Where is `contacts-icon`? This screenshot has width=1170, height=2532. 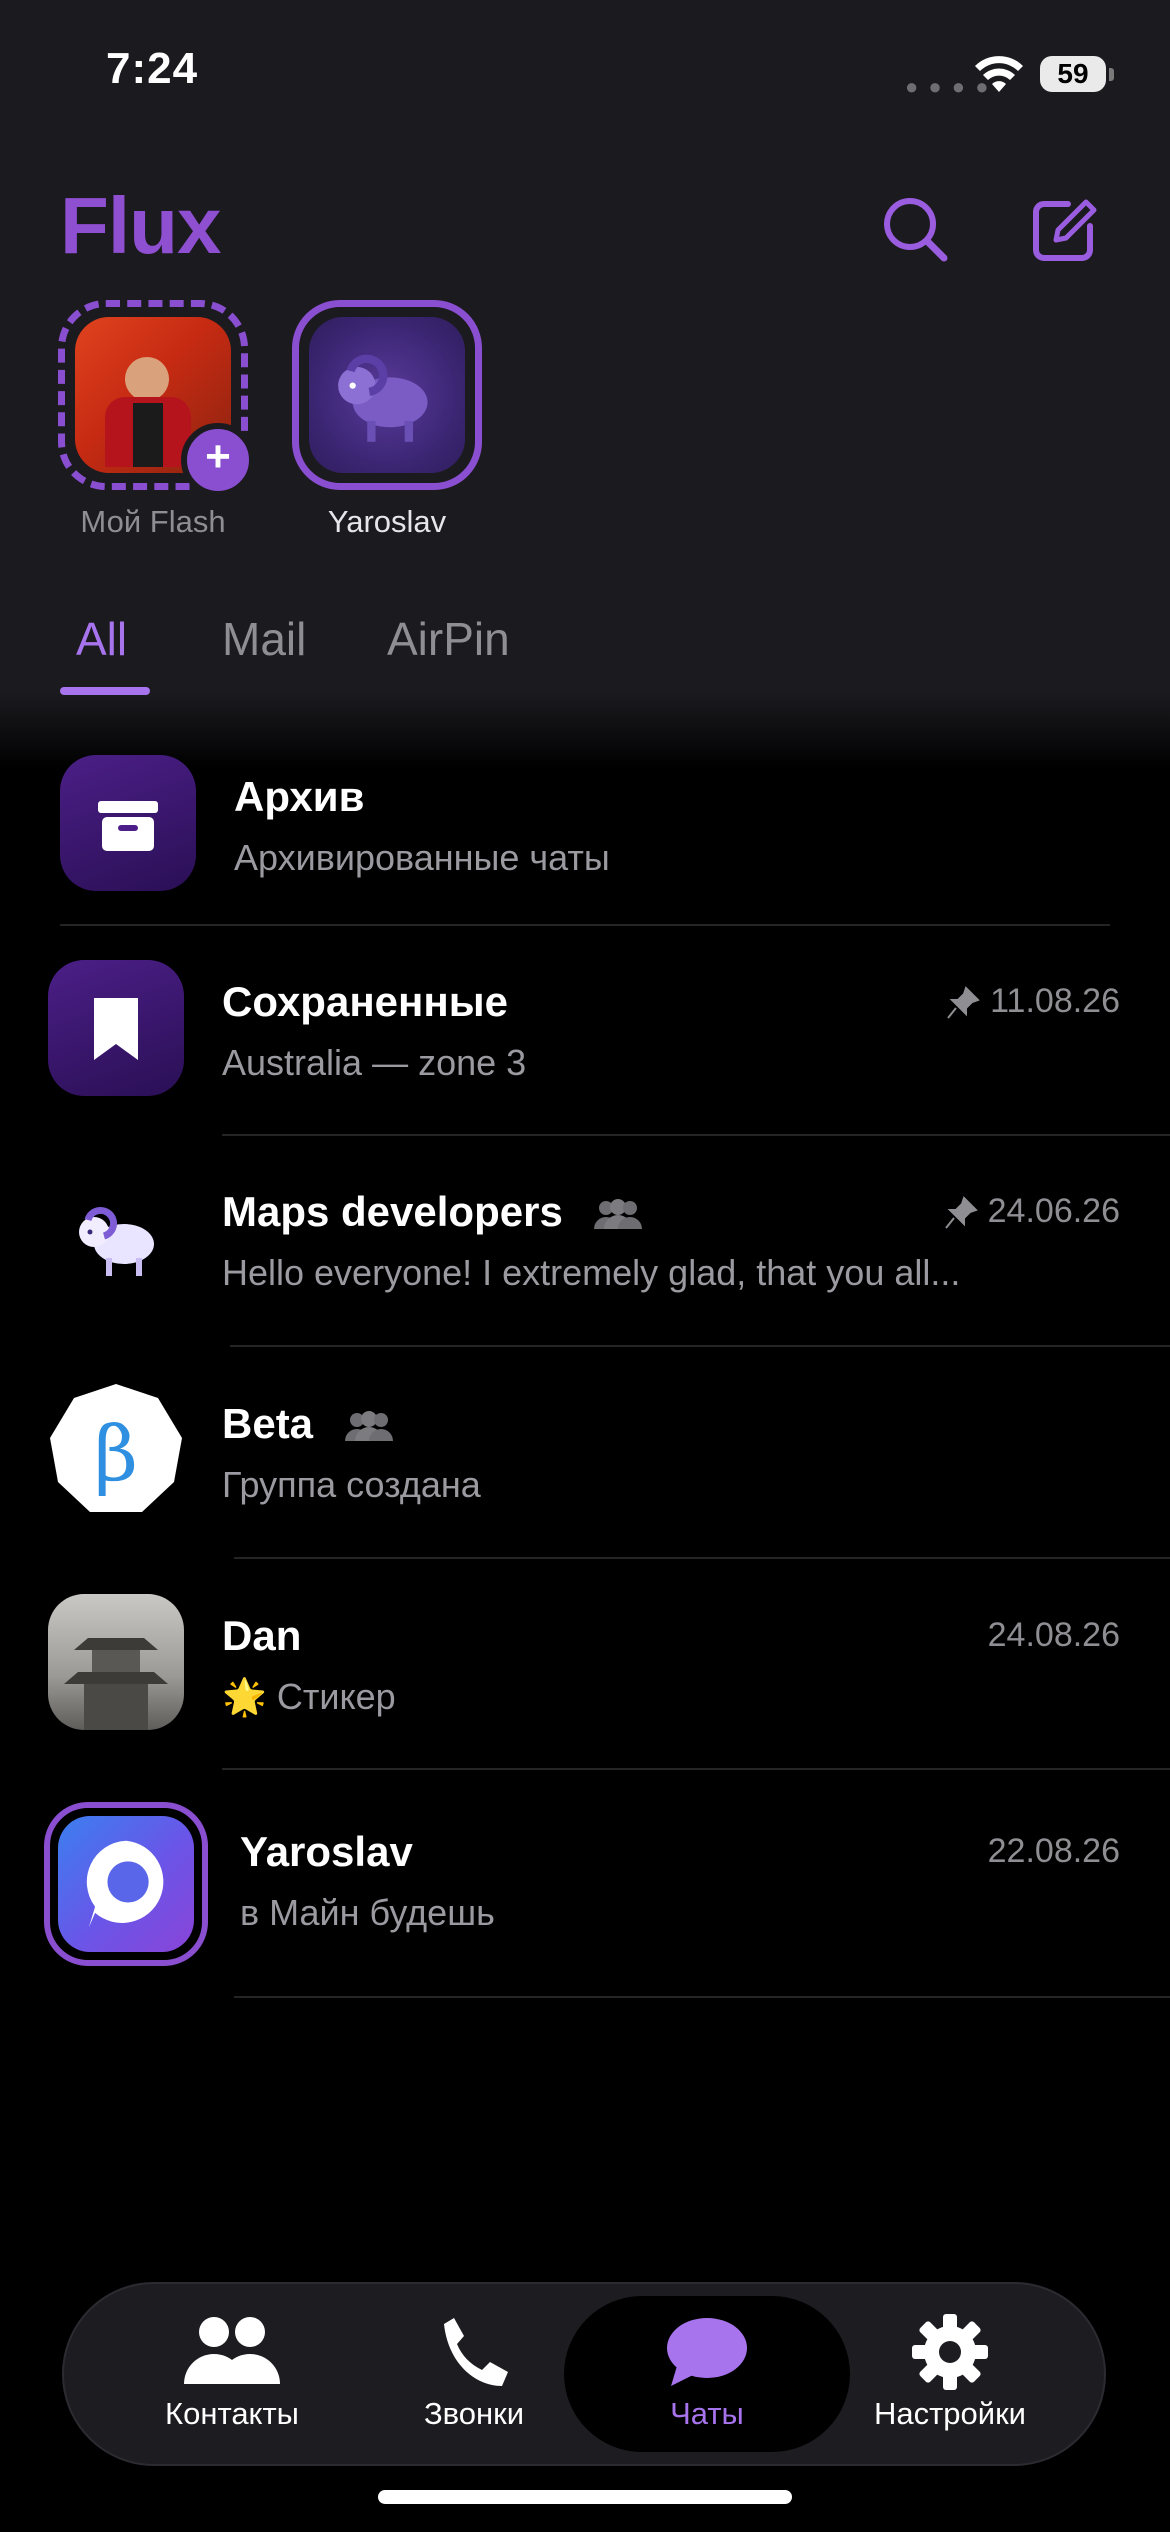
contacts-icon is located at coordinates (232, 2350).